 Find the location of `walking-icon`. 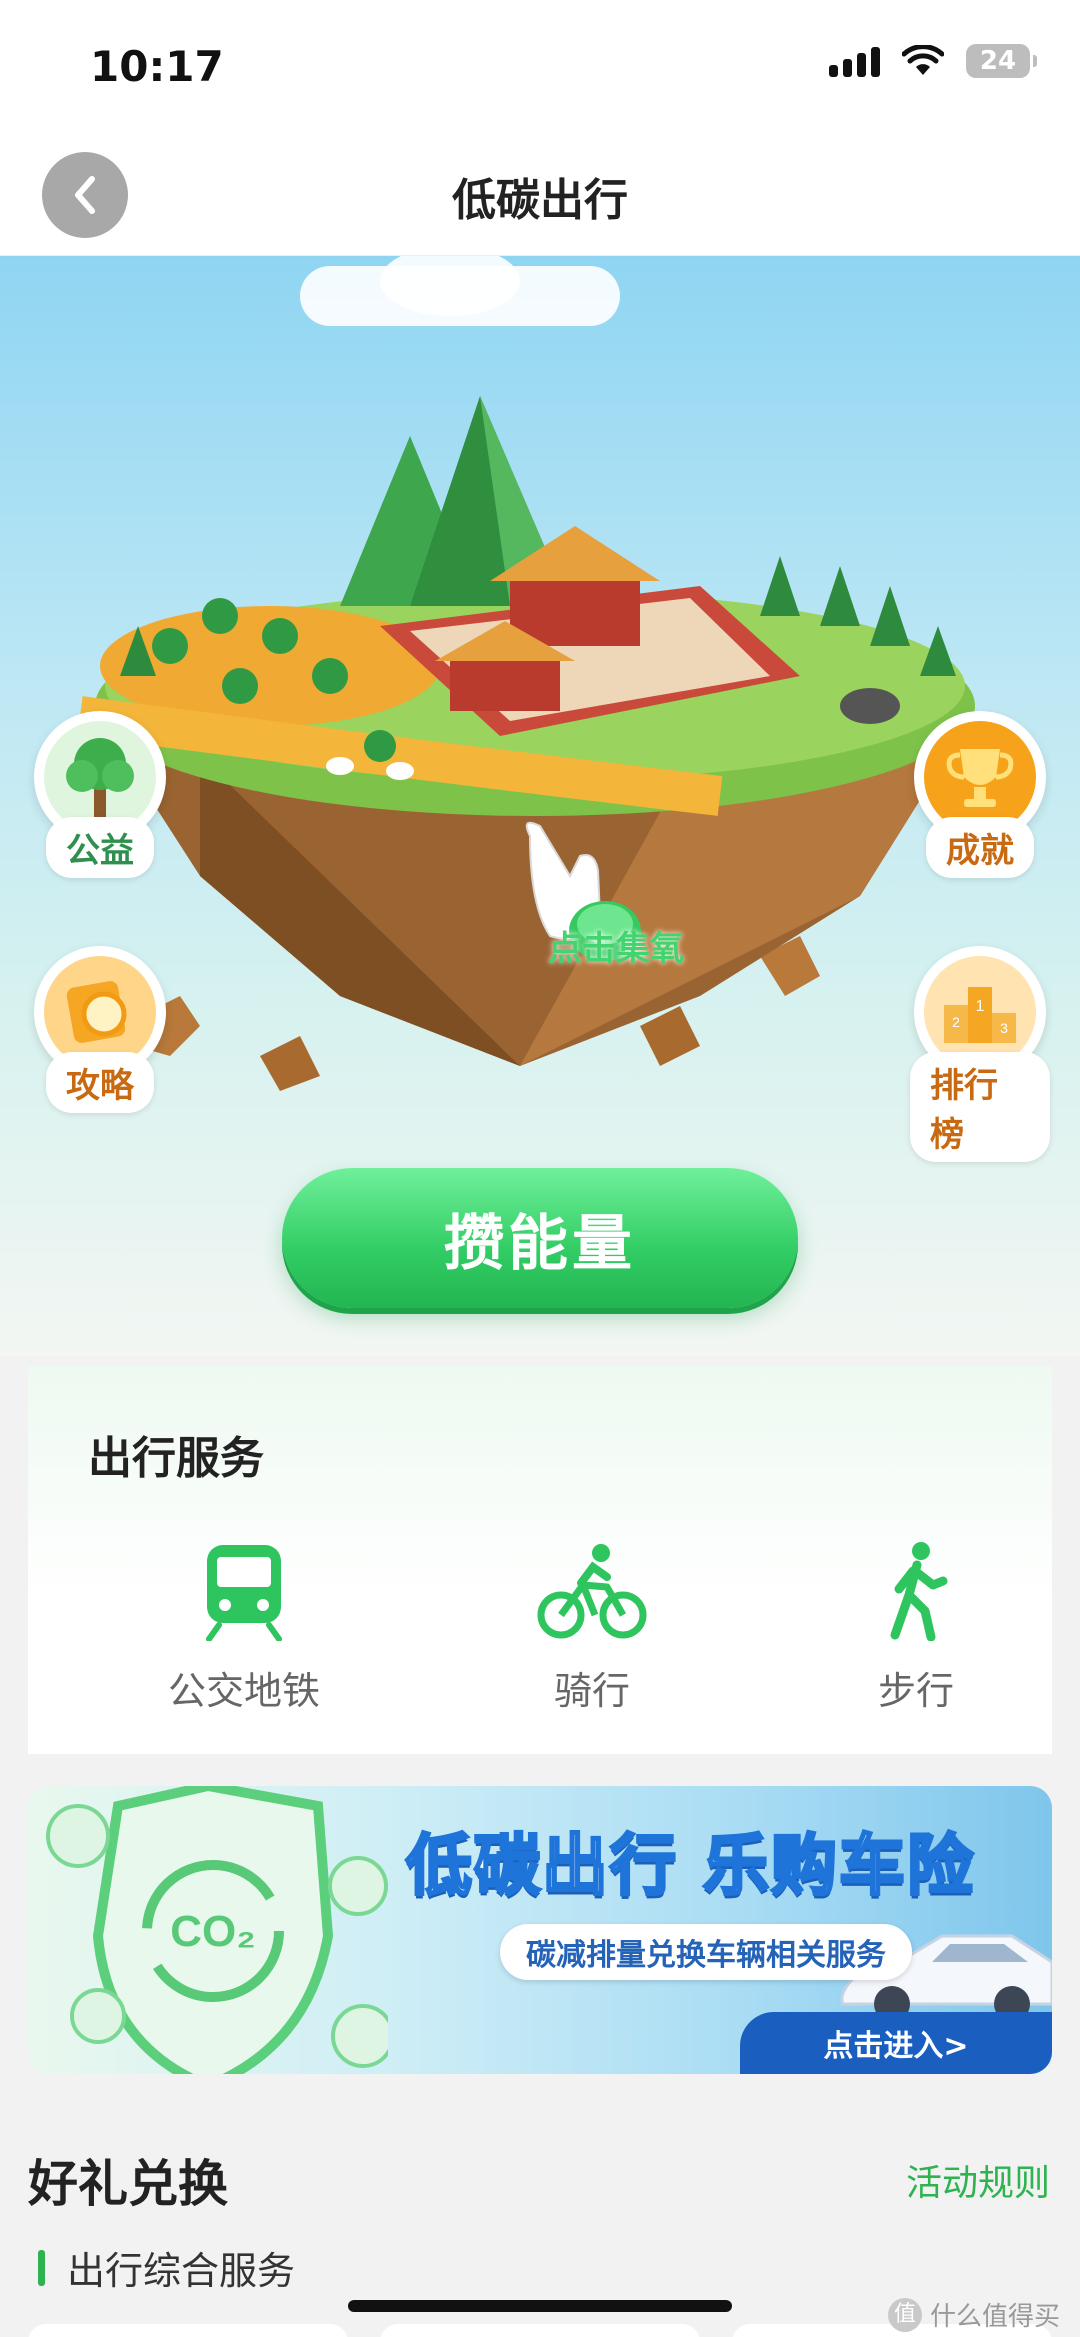

walking-icon is located at coordinates (919, 1591).